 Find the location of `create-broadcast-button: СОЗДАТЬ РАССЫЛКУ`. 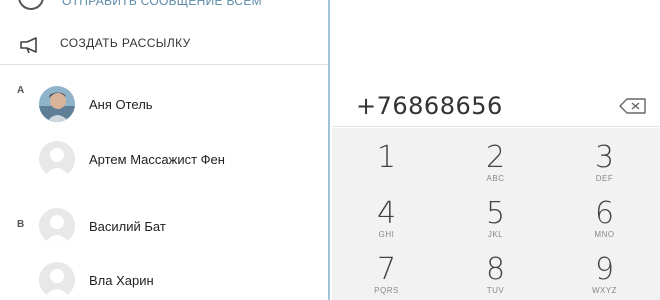

create-broadcast-button: СОЗДАТЬ РАССЫЛКУ is located at coordinates (164, 44).